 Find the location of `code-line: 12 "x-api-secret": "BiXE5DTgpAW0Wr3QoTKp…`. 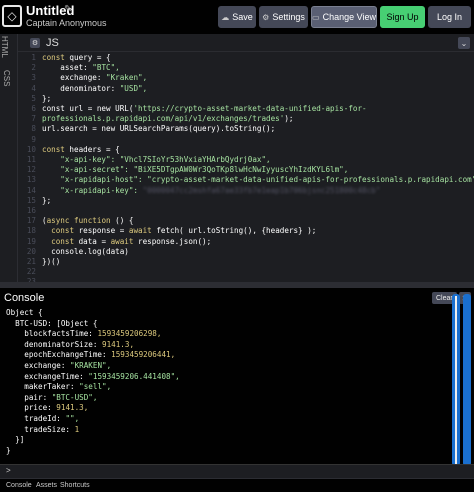

code-line: 12 "x-api-secret": "BiXE5DTgpAW0Wr3QoTKp… is located at coordinates (187, 170).